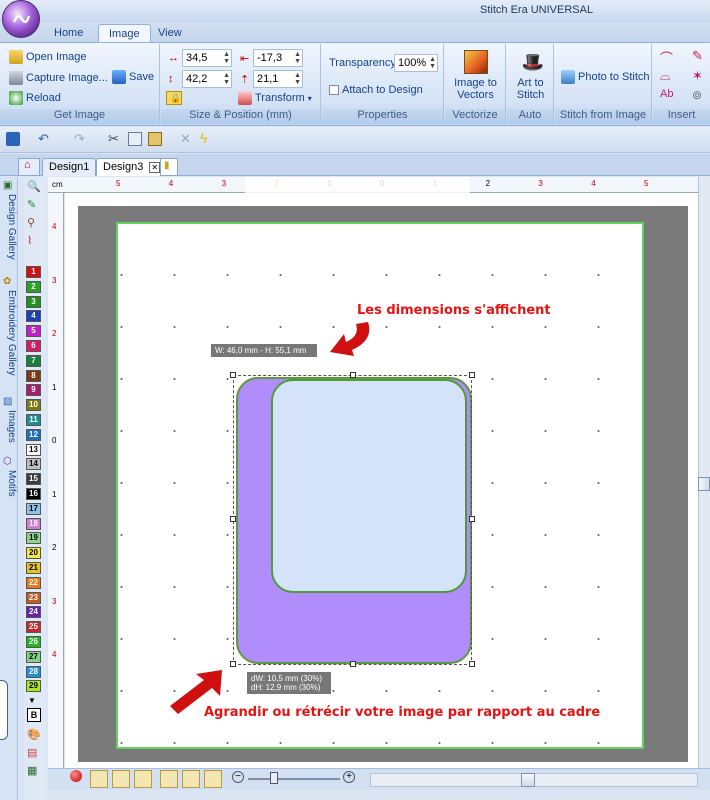 Image resolution: width=710 pixels, height=800 pixels. What do you see at coordinates (33, 612) in the screenshot?
I see `color-swatch: 24` at bounding box center [33, 612].